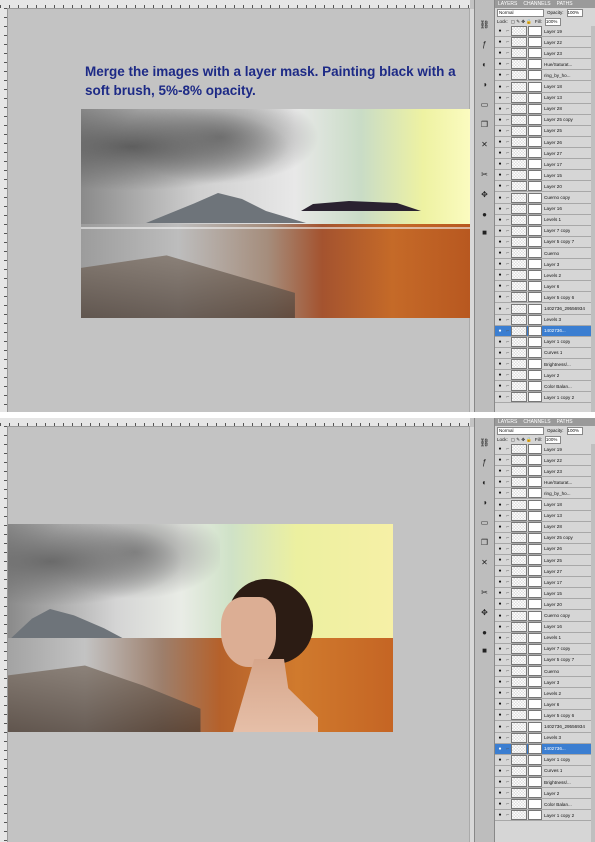  Describe the element at coordinates (574, 12) in the screenshot. I see `opacity-input: 100%` at that location.